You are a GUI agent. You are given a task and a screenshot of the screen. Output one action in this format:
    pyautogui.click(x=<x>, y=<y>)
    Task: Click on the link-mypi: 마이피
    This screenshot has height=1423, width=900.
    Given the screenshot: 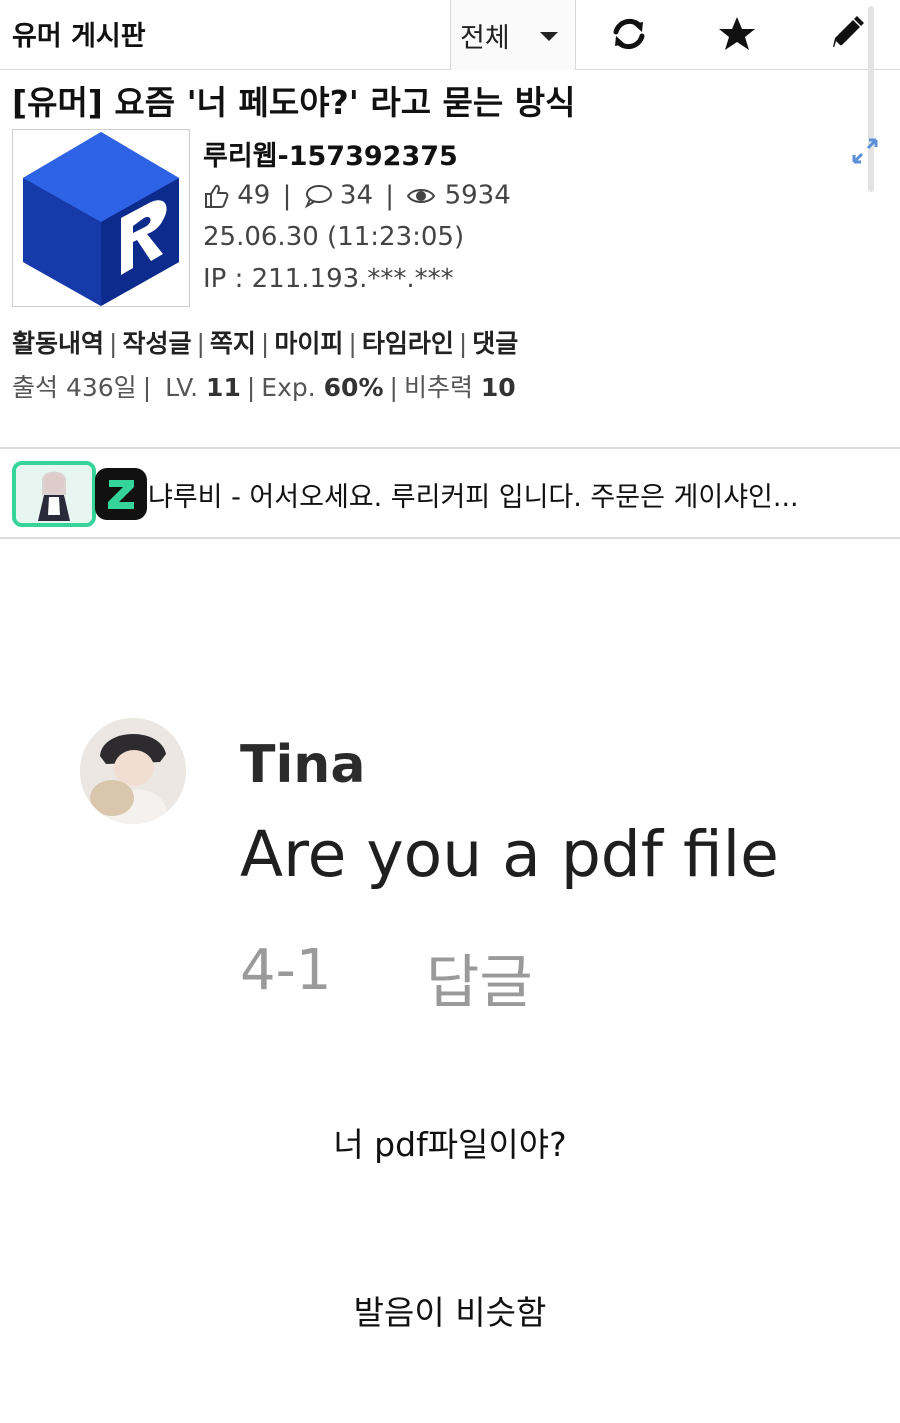 What is the action you would take?
    pyautogui.click(x=308, y=343)
    